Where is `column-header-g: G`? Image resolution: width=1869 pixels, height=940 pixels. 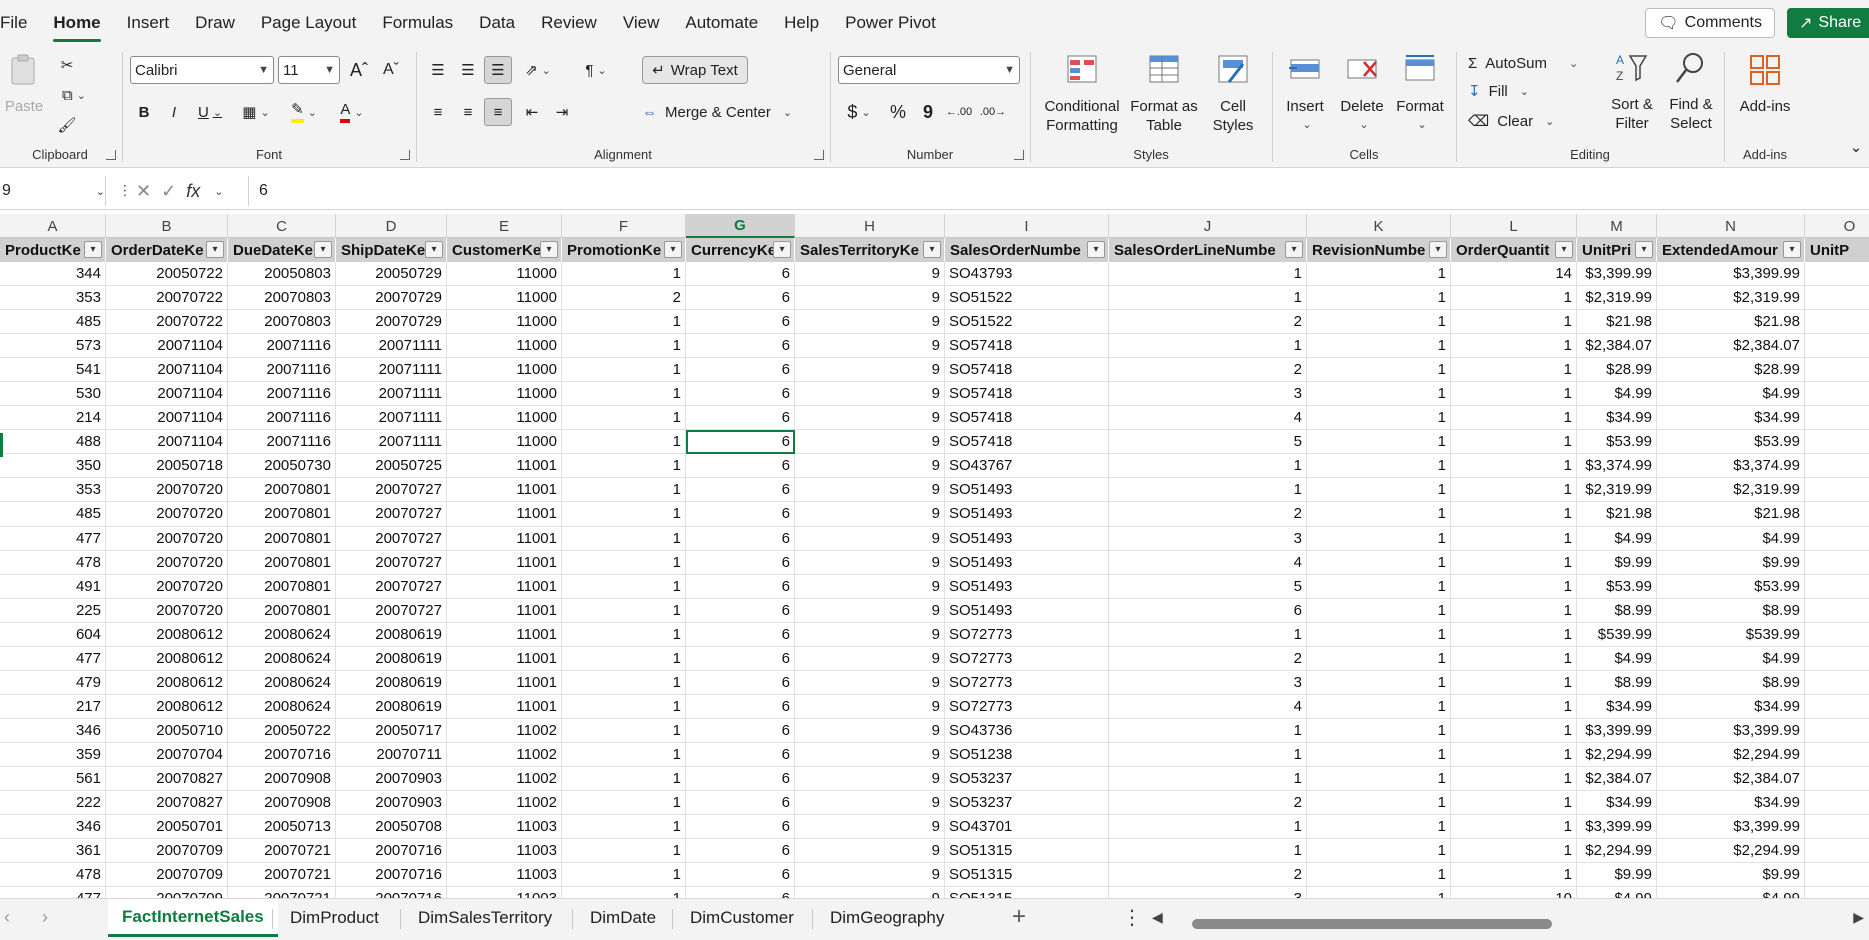 column-header-g: G is located at coordinates (740, 226).